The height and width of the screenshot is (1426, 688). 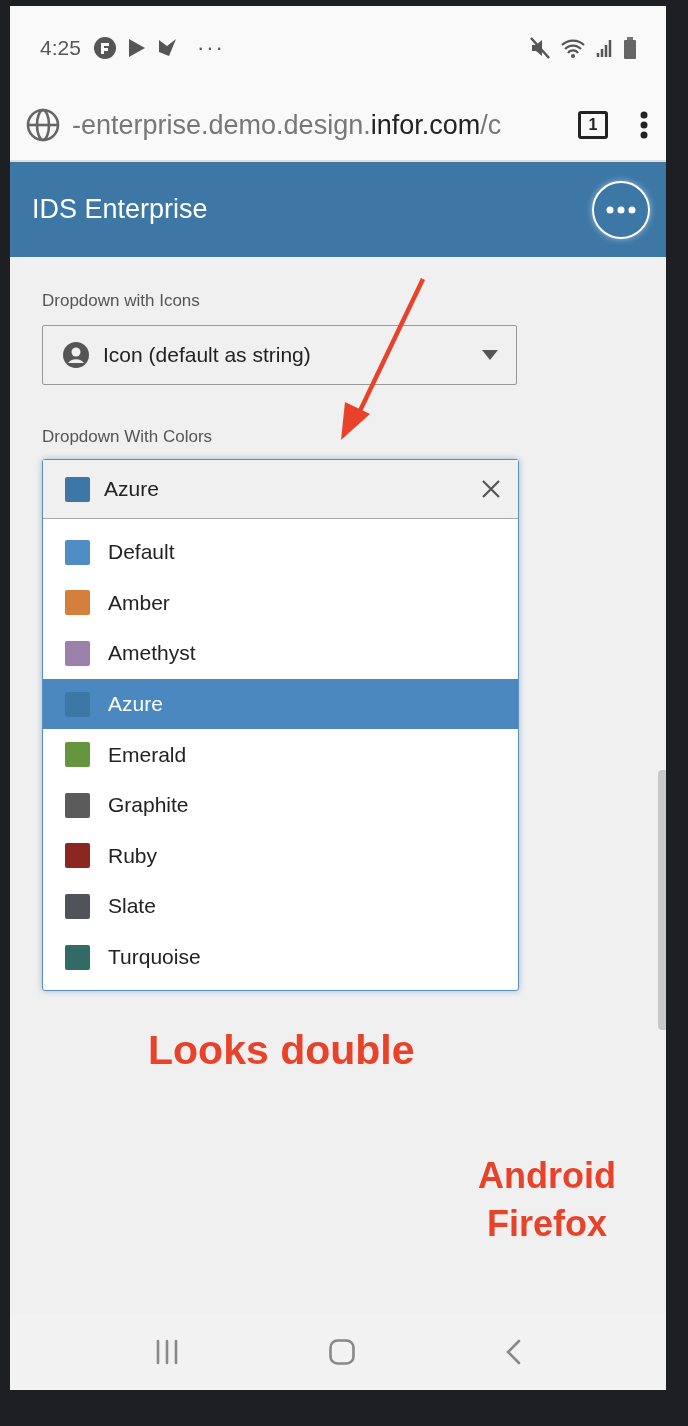 I want to click on dots-icon, so click(x=621, y=209).